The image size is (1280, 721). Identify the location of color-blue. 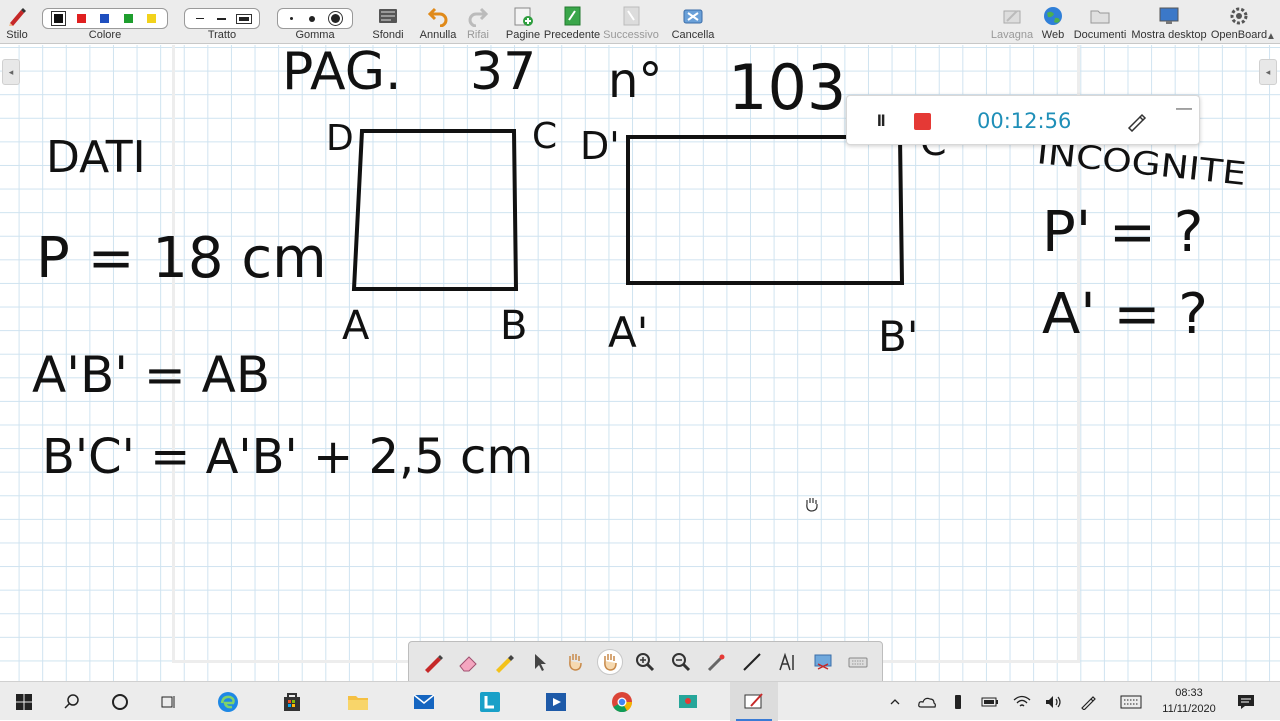
(105, 18).